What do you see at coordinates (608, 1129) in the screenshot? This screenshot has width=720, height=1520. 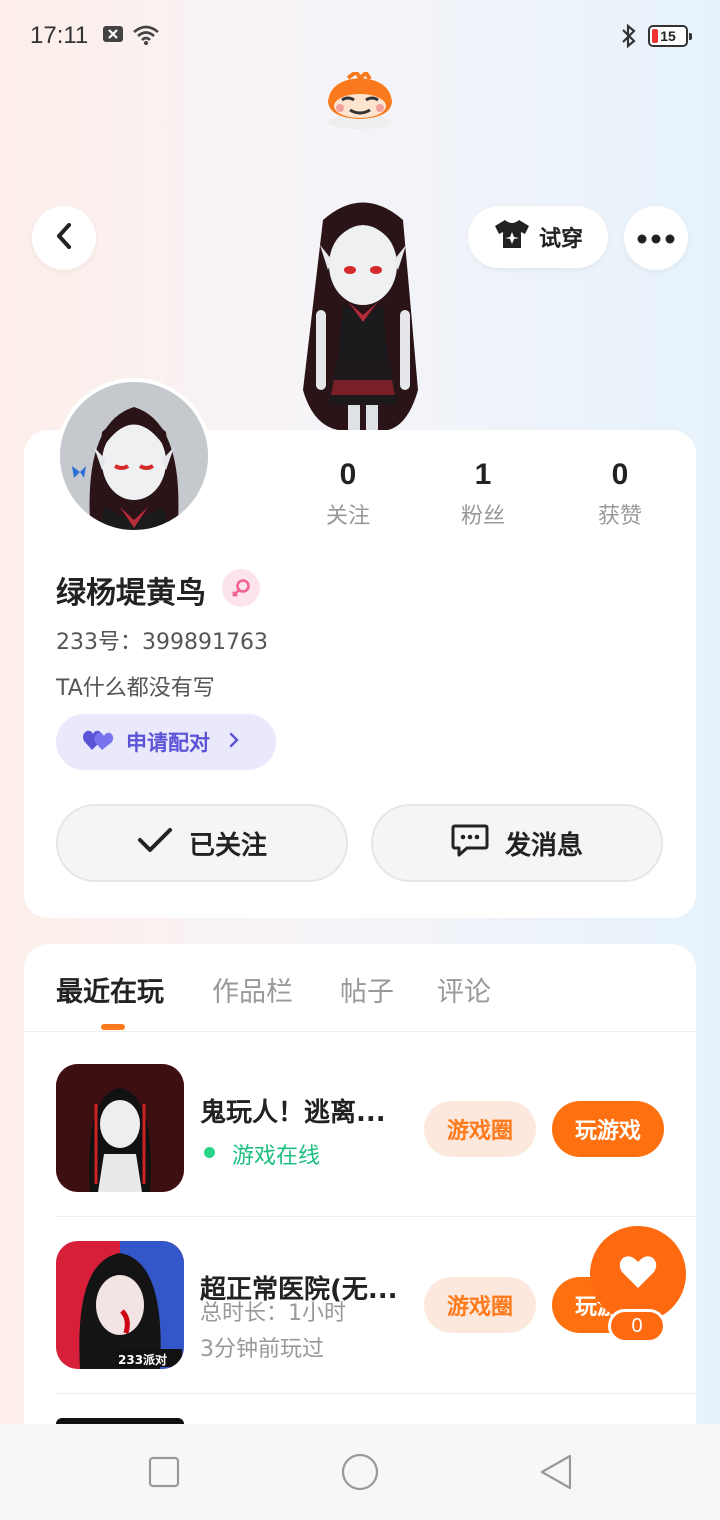 I see `play-game-button: 玩游戏` at bounding box center [608, 1129].